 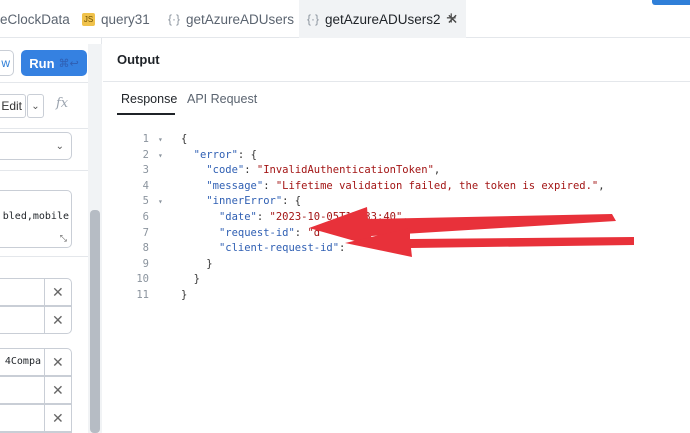 What do you see at coordinates (95, 321) in the screenshot?
I see `scrollbar-thumb` at bounding box center [95, 321].